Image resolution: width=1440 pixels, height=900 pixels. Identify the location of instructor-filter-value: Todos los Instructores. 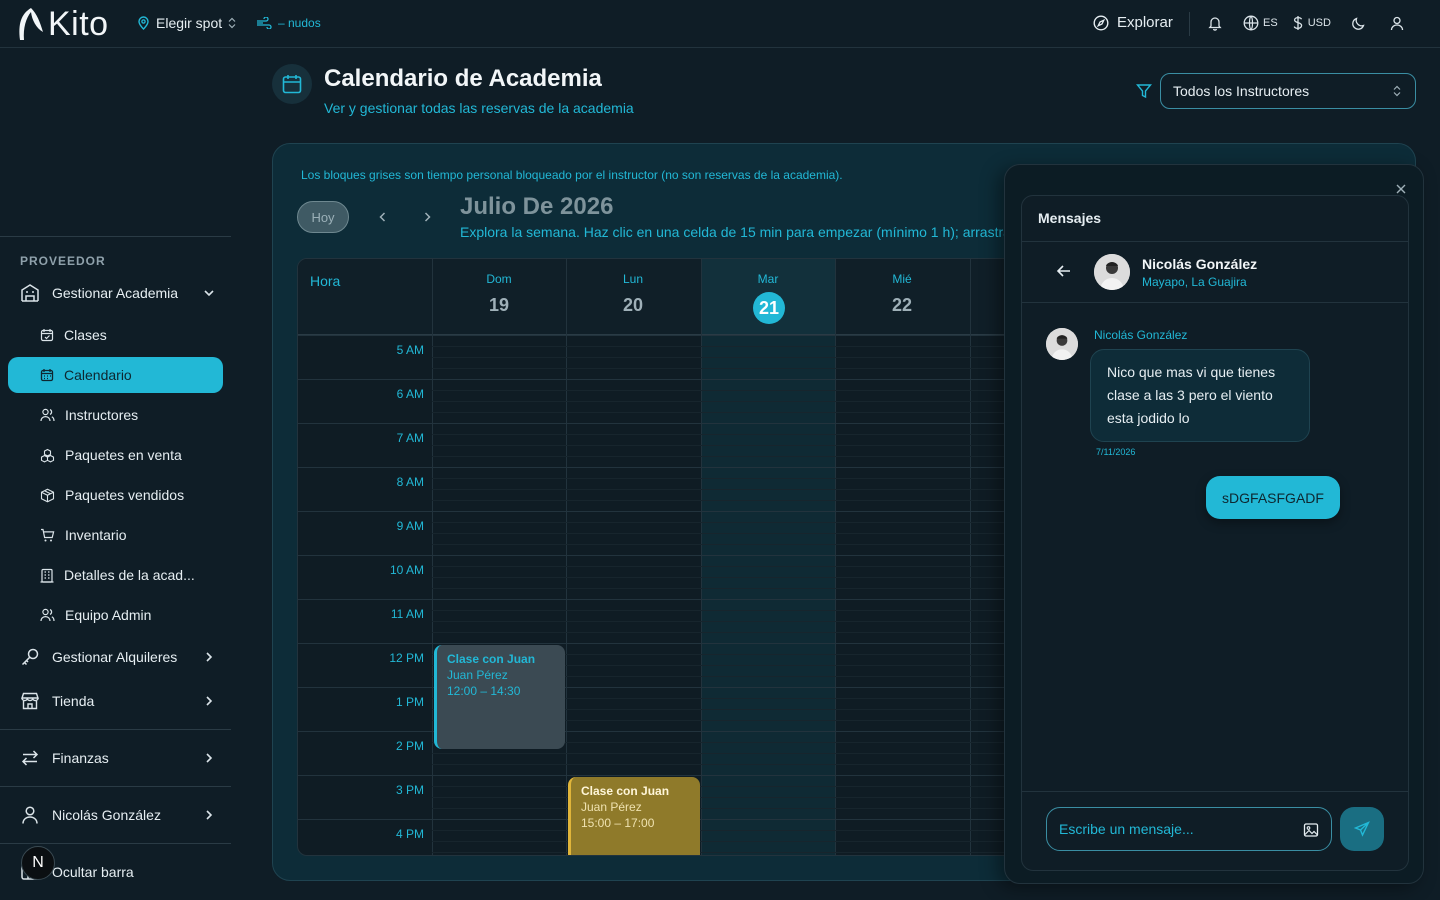
(1241, 91).